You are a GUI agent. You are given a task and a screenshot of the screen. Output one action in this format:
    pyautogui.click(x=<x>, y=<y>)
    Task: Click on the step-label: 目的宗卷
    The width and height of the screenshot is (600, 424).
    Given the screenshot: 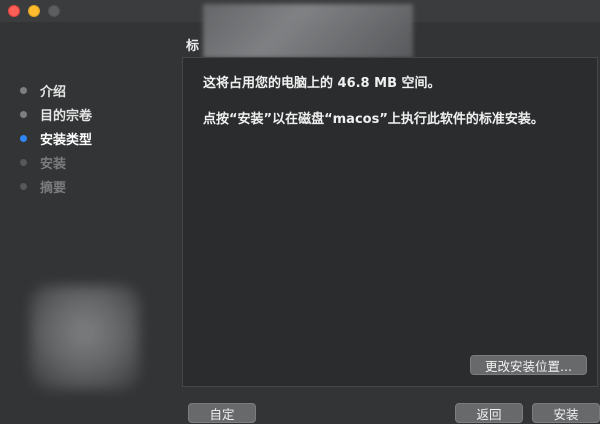 What is the action you would take?
    pyautogui.click(x=66, y=116)
    